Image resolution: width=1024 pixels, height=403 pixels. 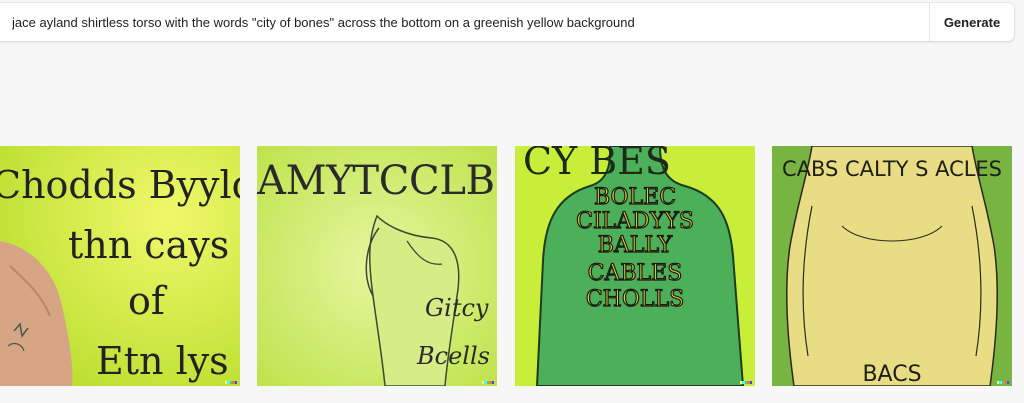 I want to click on img1-line-3: of, so click(x=148, y=301).